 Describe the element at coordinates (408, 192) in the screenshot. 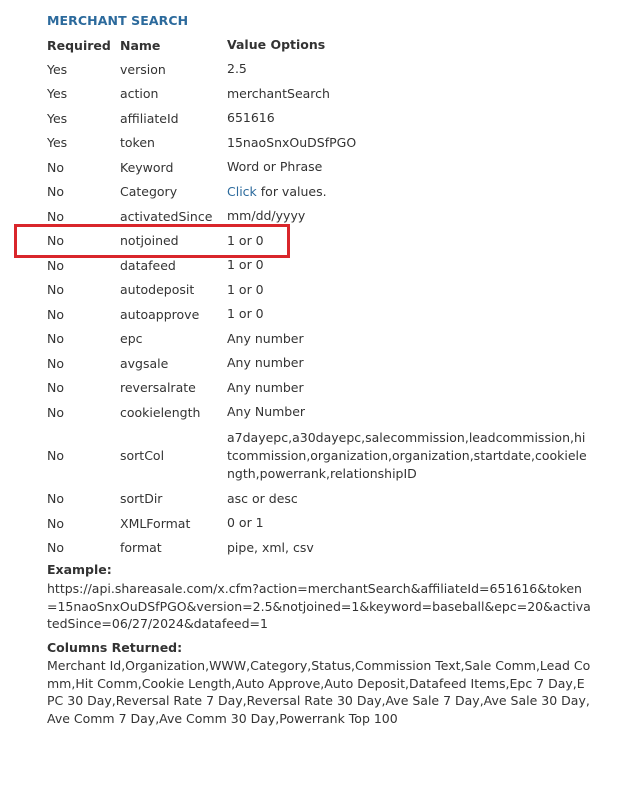

I see `row-value: Click for values.` at that location.